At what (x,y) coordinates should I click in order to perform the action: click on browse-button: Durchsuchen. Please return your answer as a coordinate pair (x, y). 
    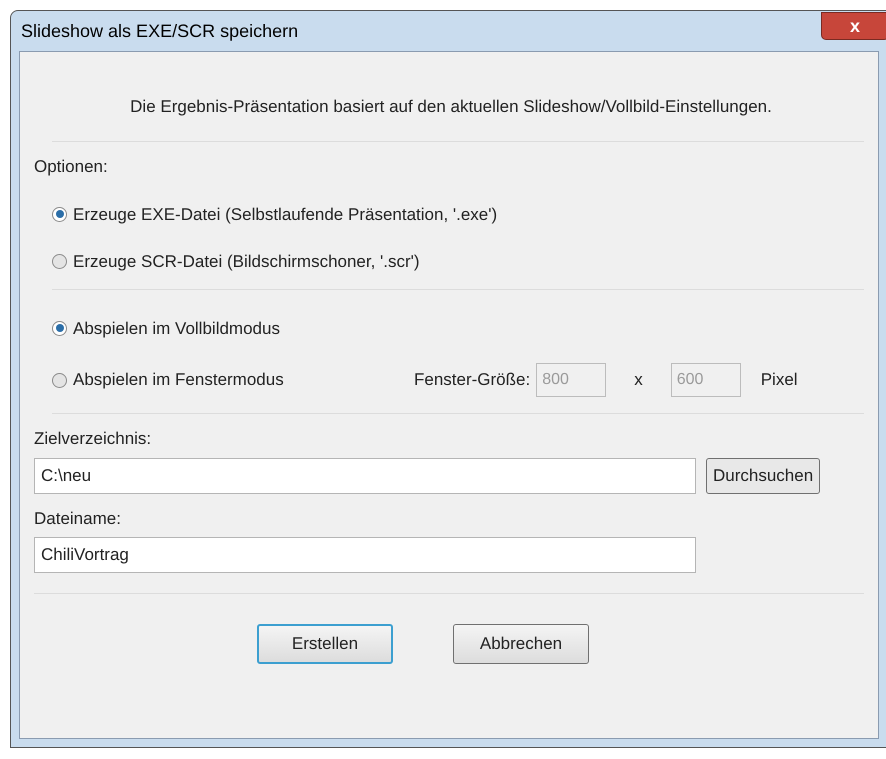
    Looking at the image, I should click on (763, 476).